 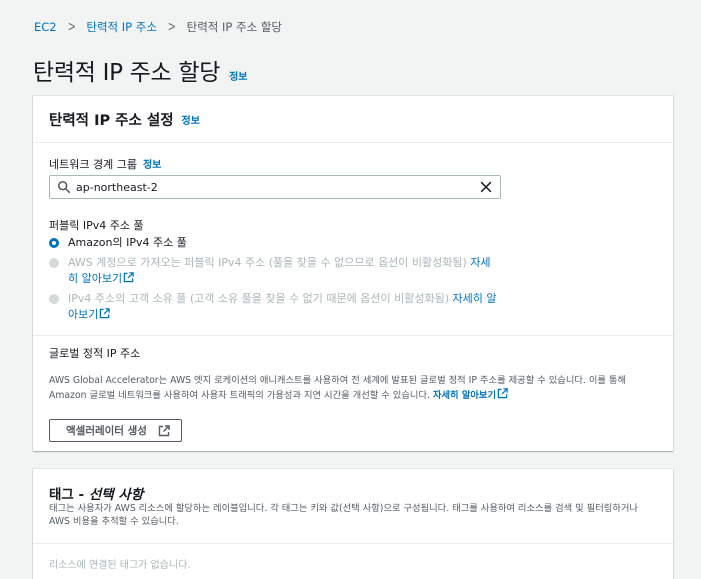 I want to click on network-border-group-select, so click(x=275, y=187).